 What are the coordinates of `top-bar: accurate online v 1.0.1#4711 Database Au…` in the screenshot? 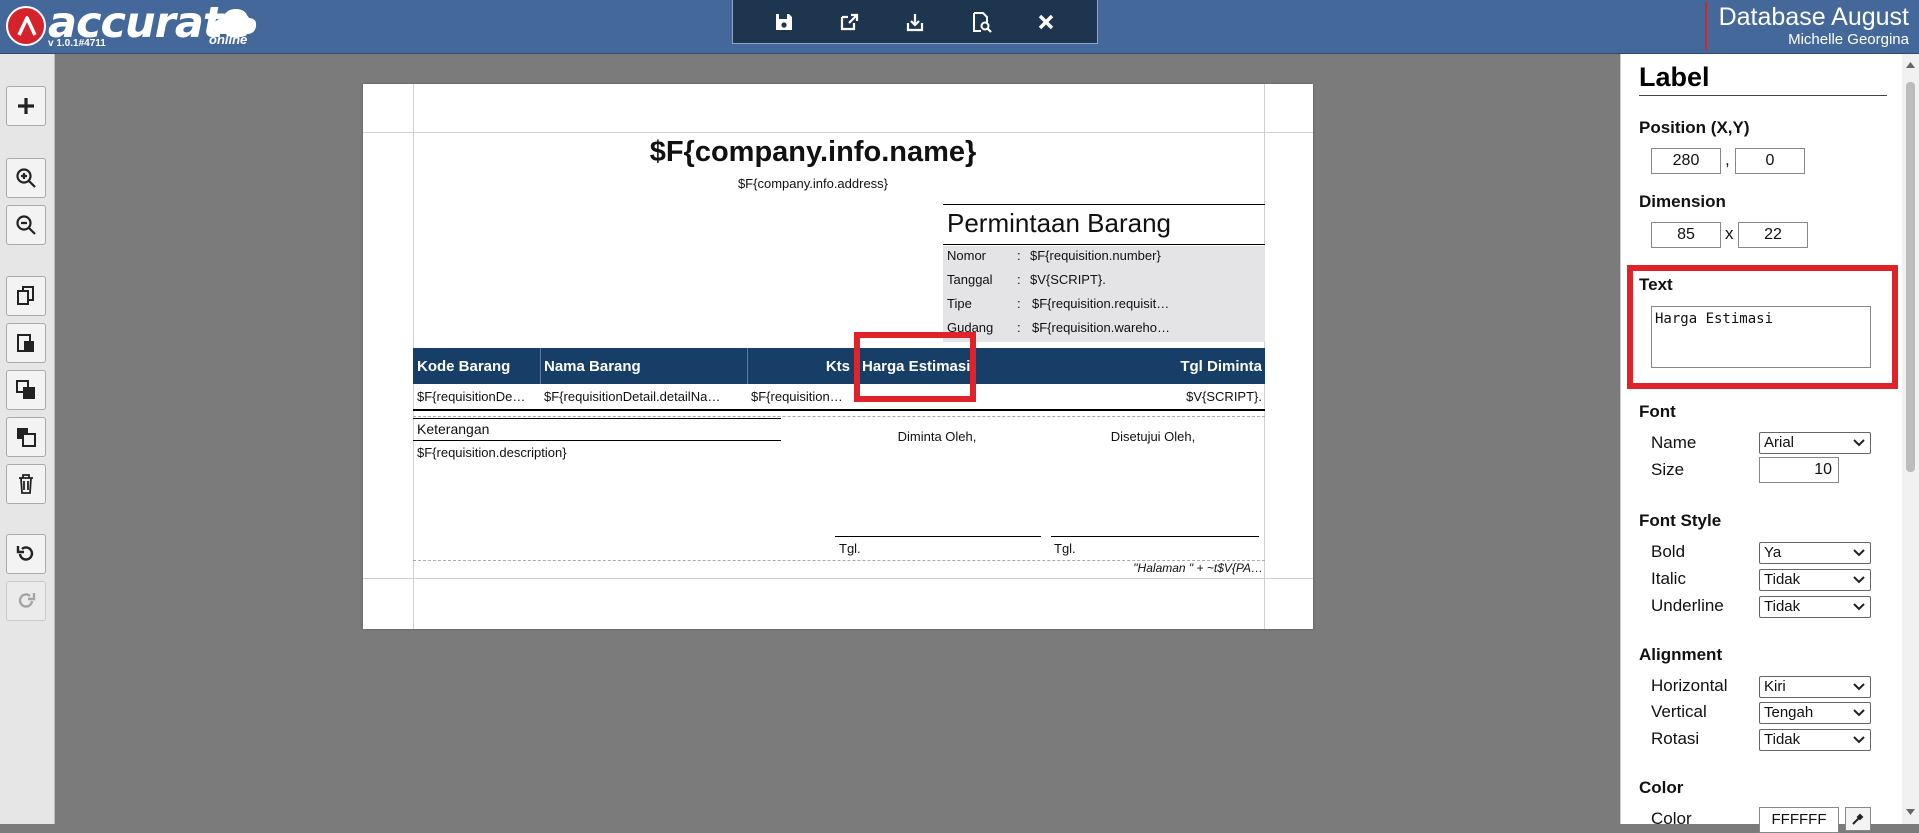 It's located at (959, 27).